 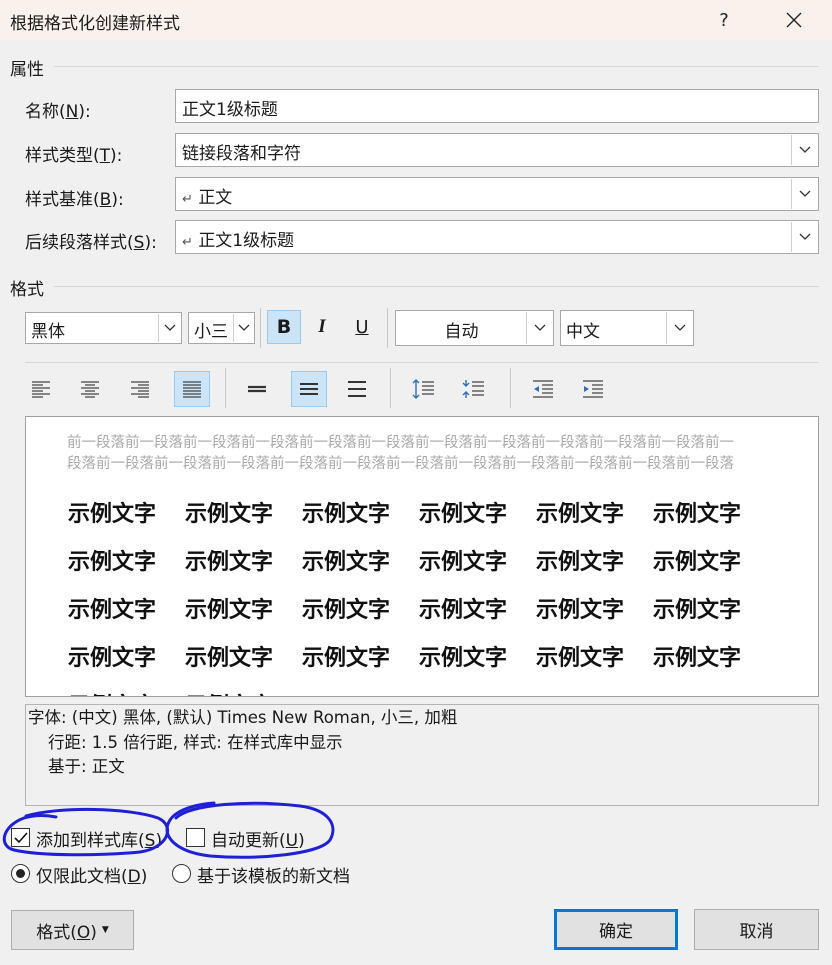 I want to click on ink-annotations, so click(x=168, y=830).